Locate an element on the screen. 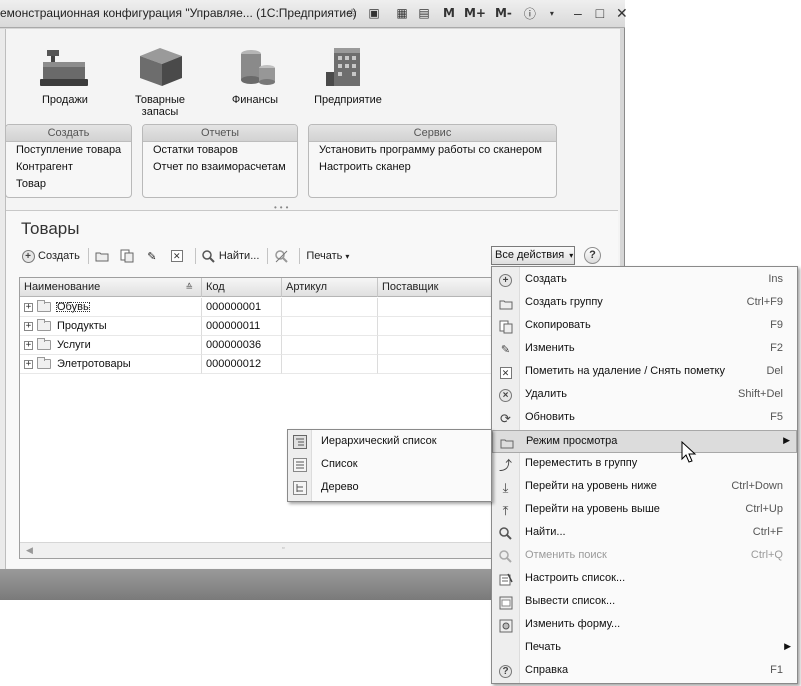 This screenshot has height=686, width=801. menu-item-label: Обновить is located at coordinates (550, 417).